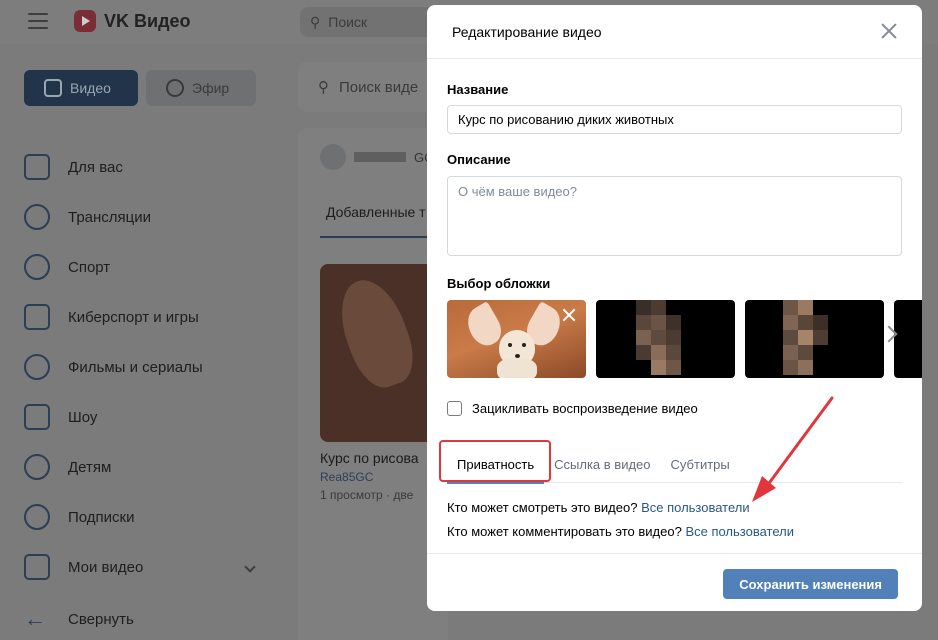  Describe the element at coordinates (83, 417) in the screenshot. I see `sidebar-item-label: Шоу` at that location.